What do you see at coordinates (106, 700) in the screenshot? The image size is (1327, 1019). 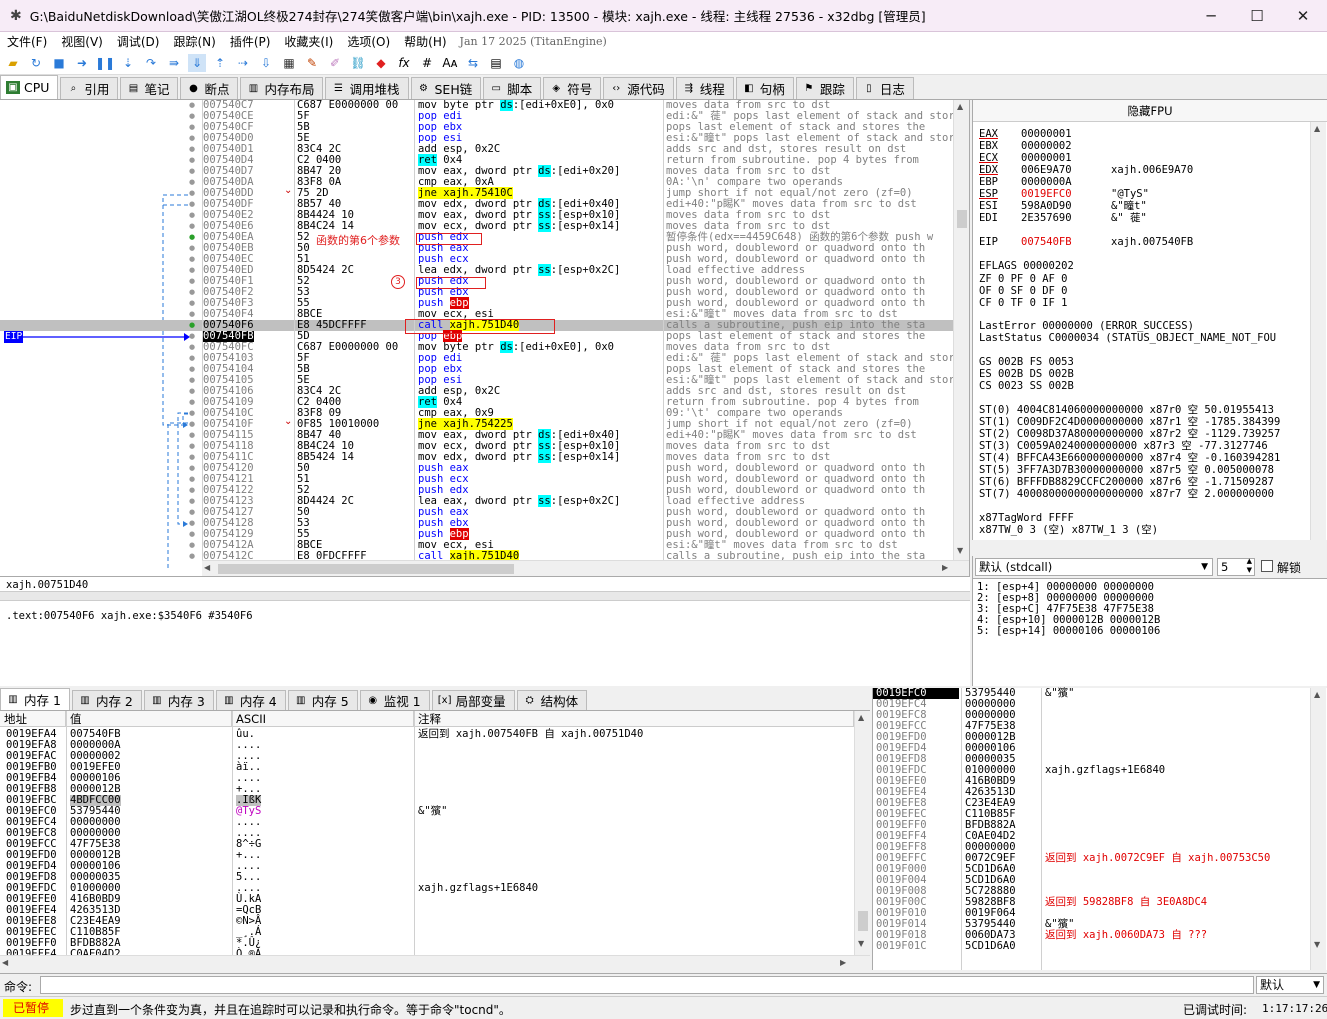 I see `dump-tab-2: ▥ 内存 2` at bounding box center [106, 700].